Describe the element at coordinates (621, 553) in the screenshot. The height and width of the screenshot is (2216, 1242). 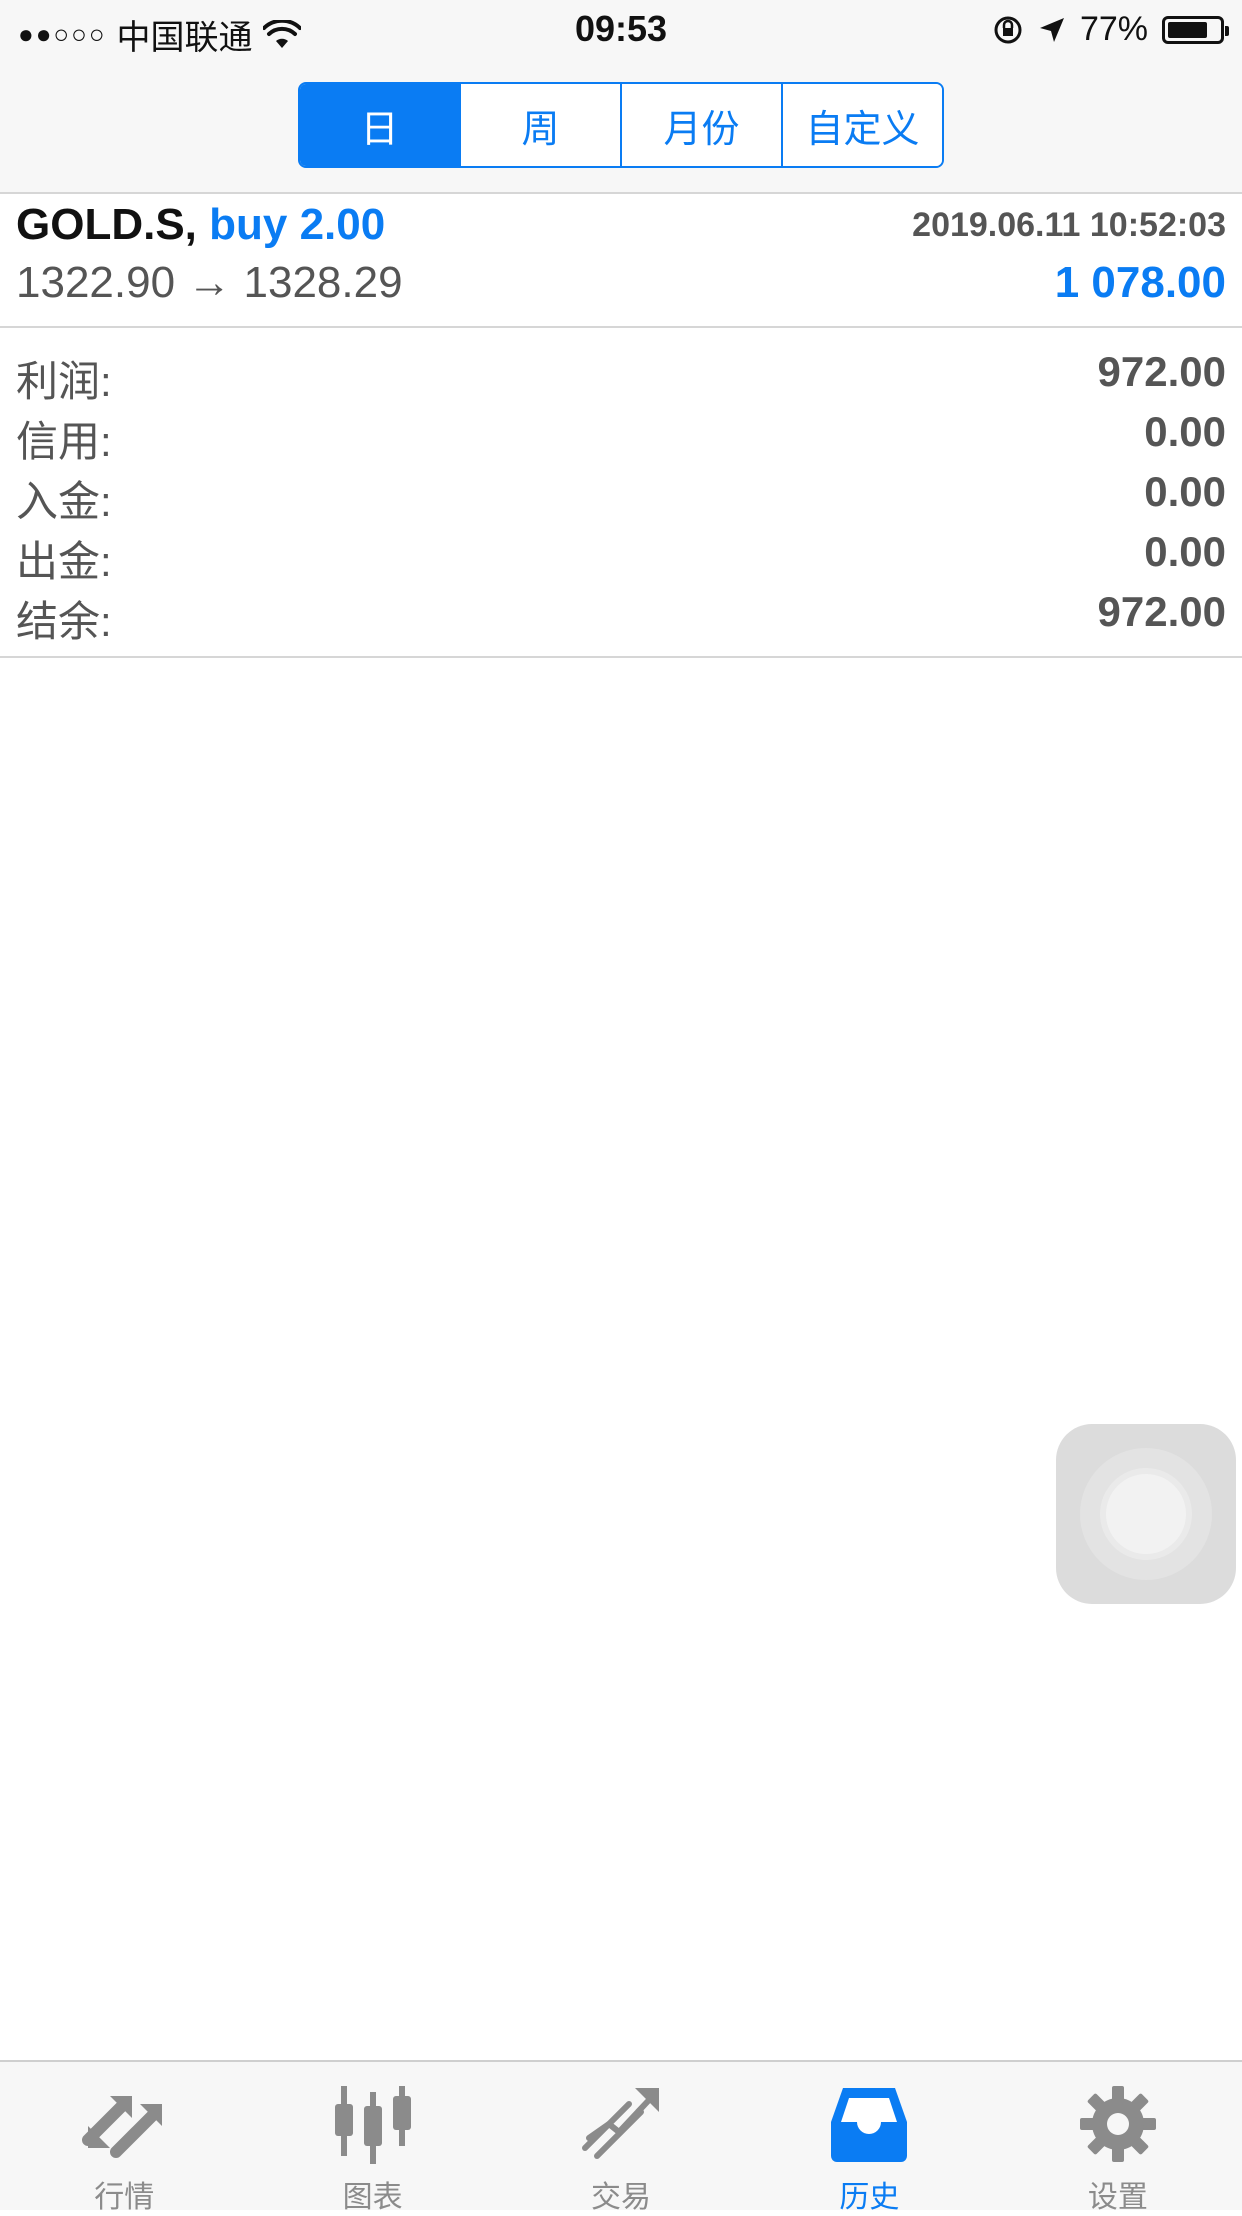
I see `summary-row-withdrawal: 出金: 0.00` at that location.